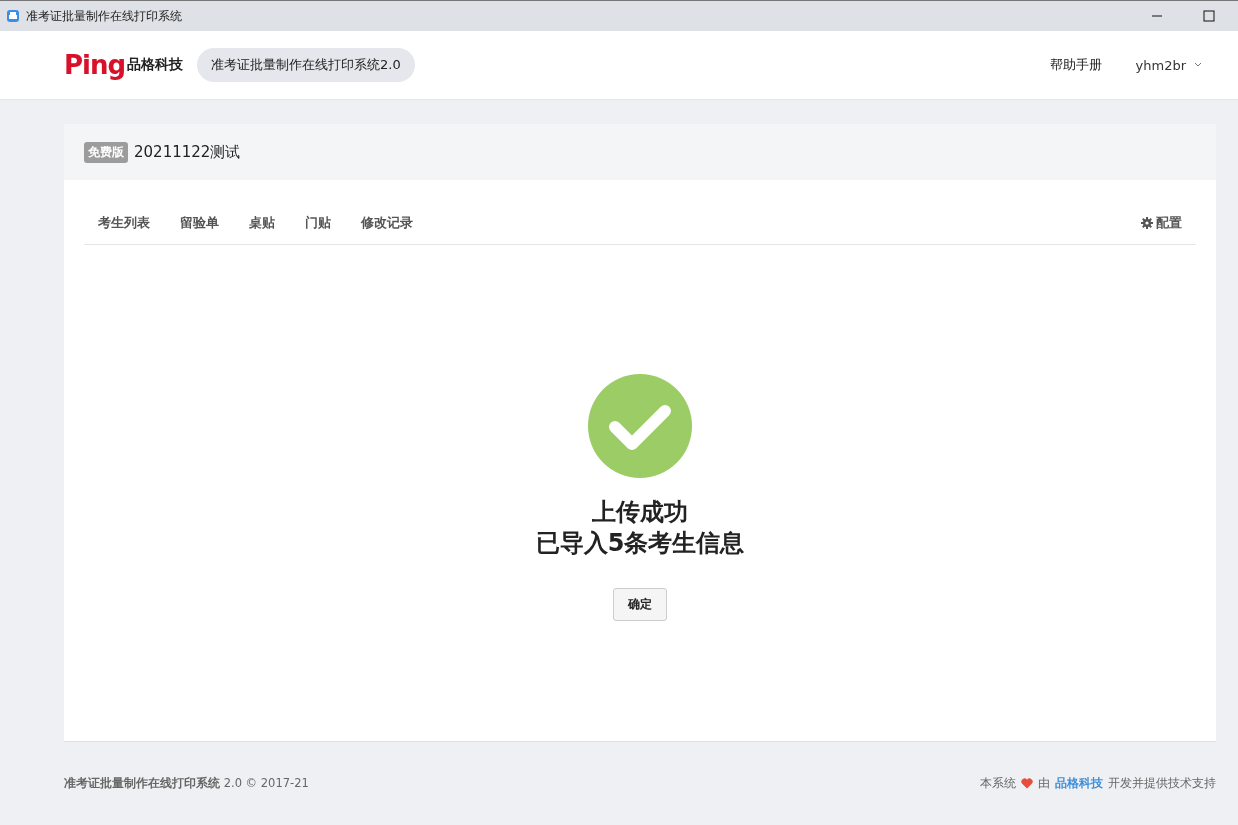 The width and height of the screenshot is (1238, 825). What do you see at coordinates (124, 223) in the screenshot?
I see `tab: 考生列表` at bounding box center [124, 223].